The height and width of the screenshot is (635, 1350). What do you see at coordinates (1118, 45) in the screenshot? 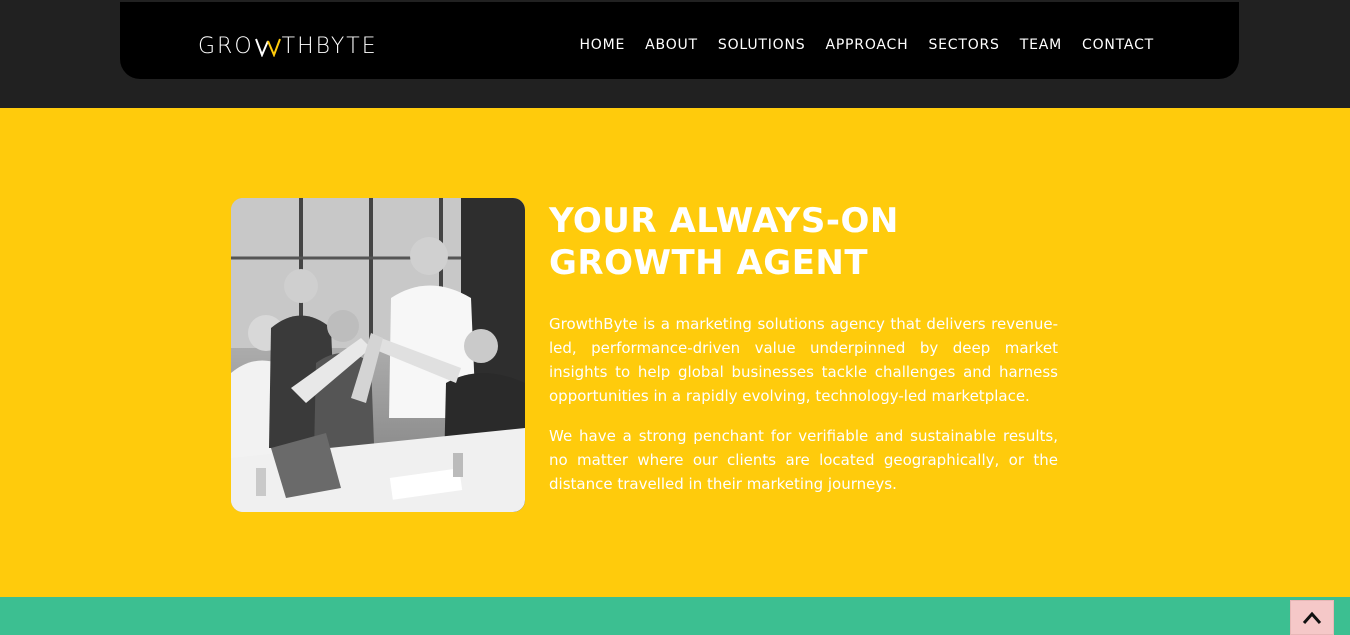
I see `nav-contact: CONTACT` at bounding box center [1118, 45].